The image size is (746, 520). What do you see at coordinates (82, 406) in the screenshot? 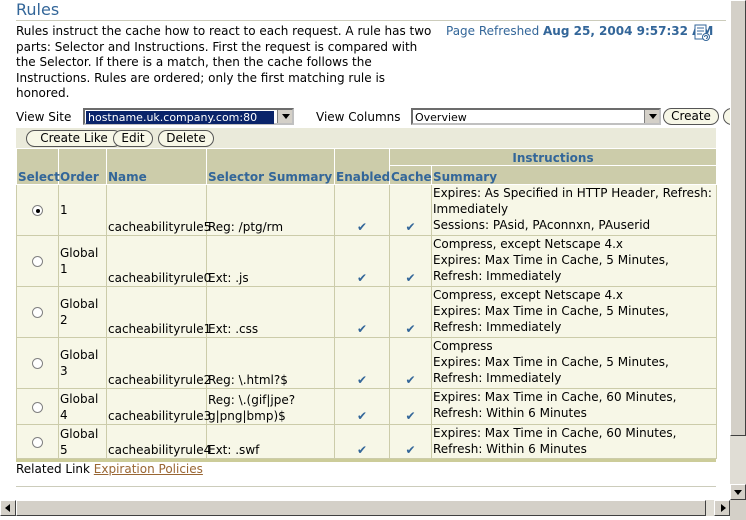
I see `order-cell: Global 4` at bounding box center [82, 406].